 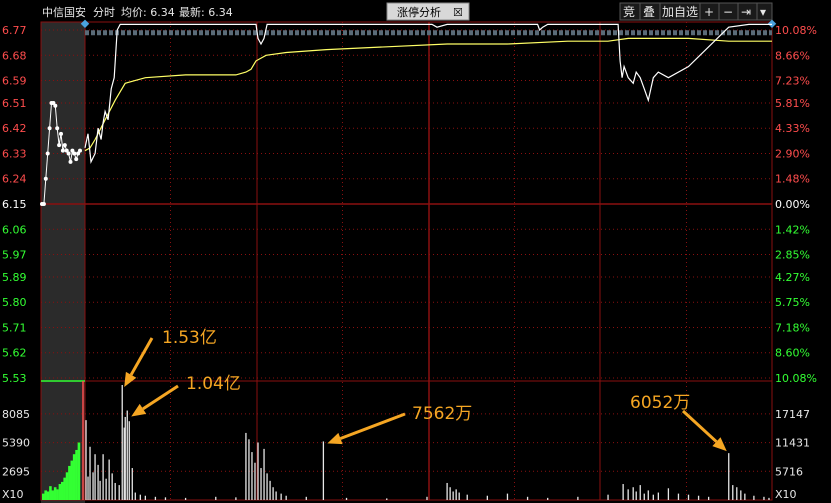 I want to click on volume-right-tick-label: 5716, so click(x=789, y=471).